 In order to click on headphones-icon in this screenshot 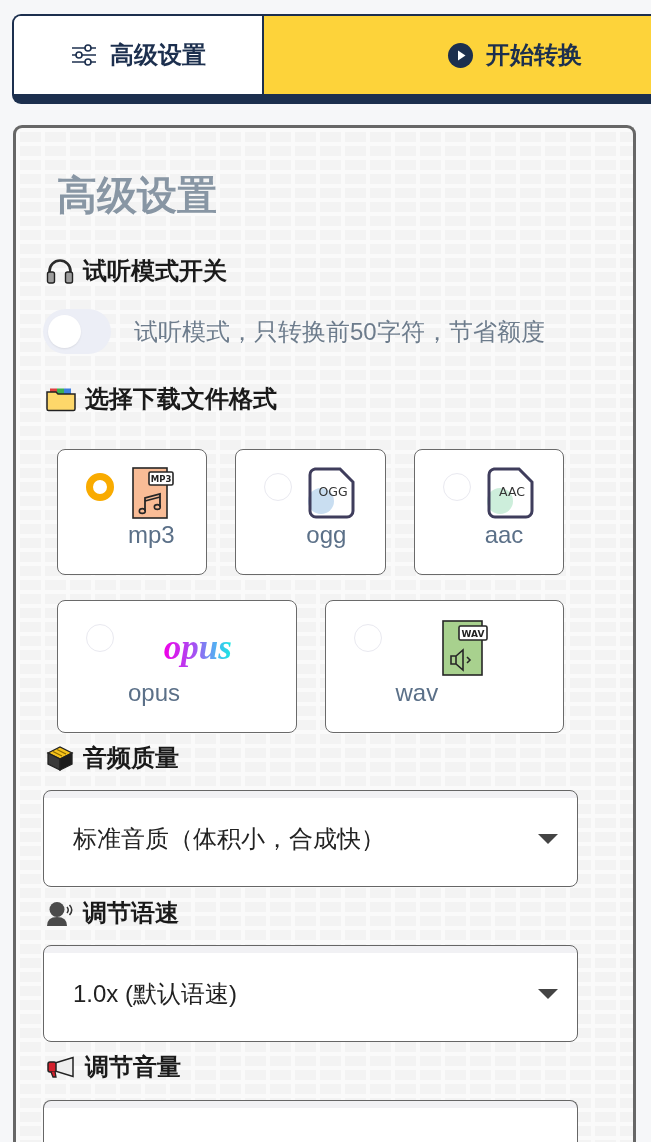, I will do `click(60, 271)`.